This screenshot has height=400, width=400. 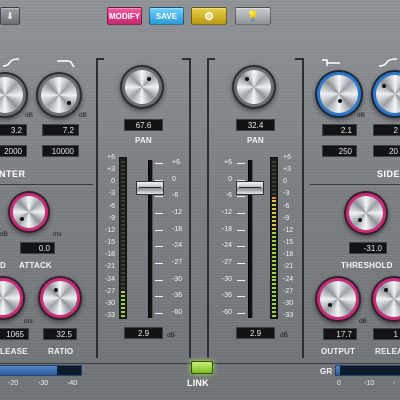 What do you see at coordinates (37, 248) in the screenshot?
I see `attack-value: 0.0` at bounding box center [37, 248].